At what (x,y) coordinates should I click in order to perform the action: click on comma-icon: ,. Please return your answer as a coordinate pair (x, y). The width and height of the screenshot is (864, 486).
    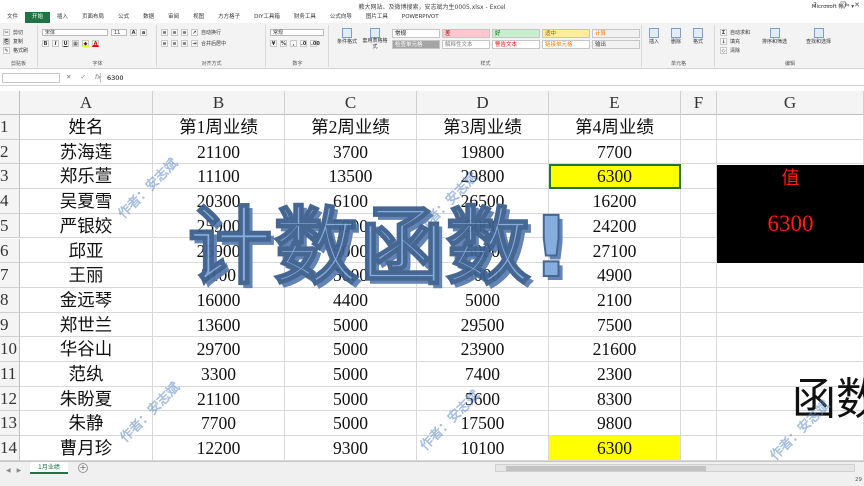
    Looking at the image, I should click on (293, 43).